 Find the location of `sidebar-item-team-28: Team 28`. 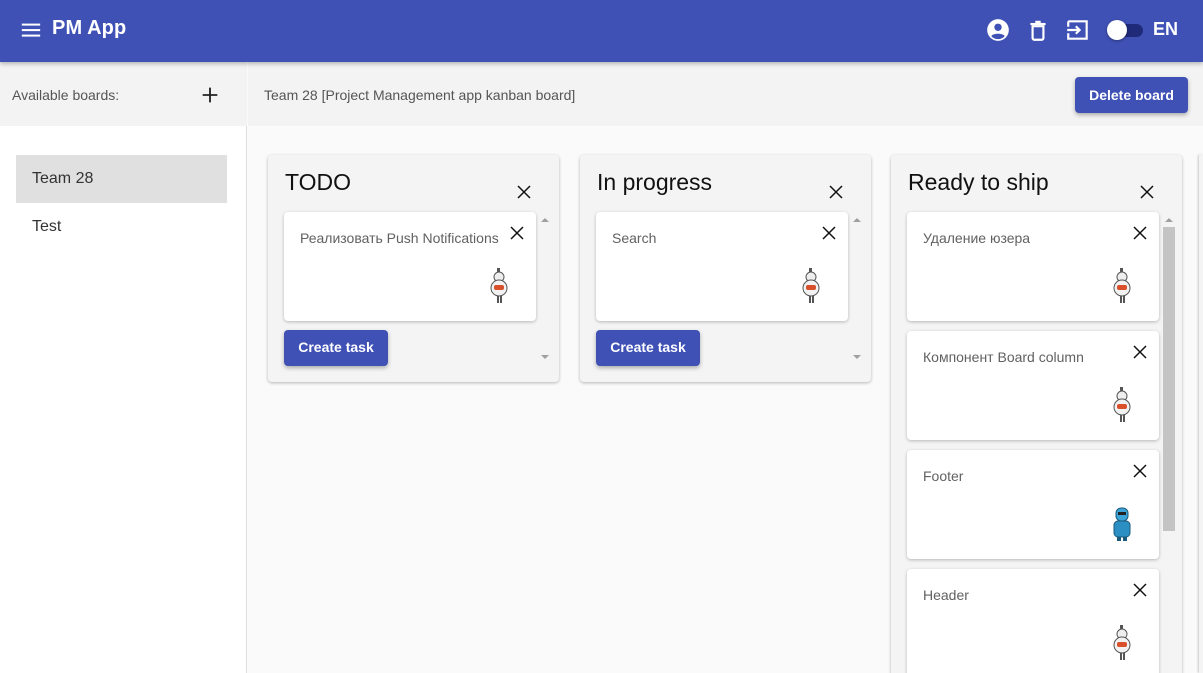

sidebar-item-team-28: Team 28 is located at coordinates (121, 179).